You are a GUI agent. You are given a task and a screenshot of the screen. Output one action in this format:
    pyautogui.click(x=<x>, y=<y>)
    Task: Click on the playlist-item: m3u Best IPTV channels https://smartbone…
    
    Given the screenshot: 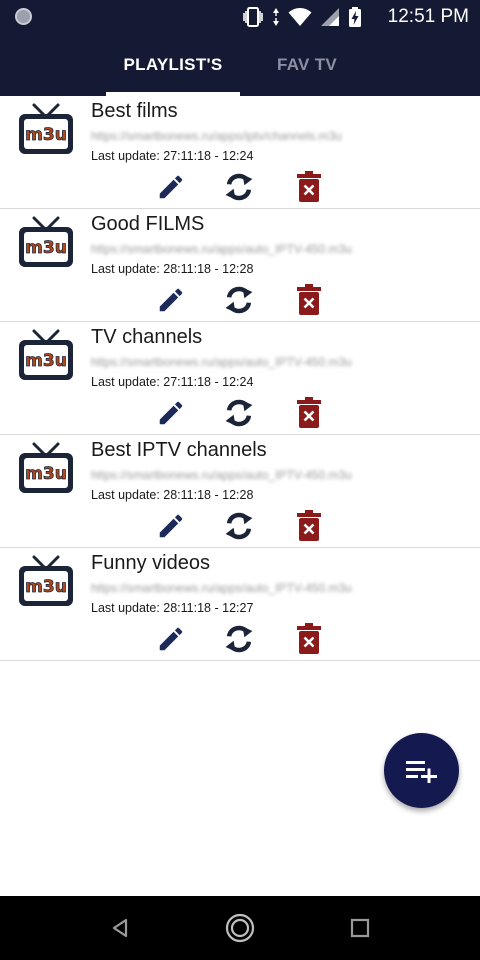 What is the action you would take?
    pyautogui.click(x=240, y=491)
    